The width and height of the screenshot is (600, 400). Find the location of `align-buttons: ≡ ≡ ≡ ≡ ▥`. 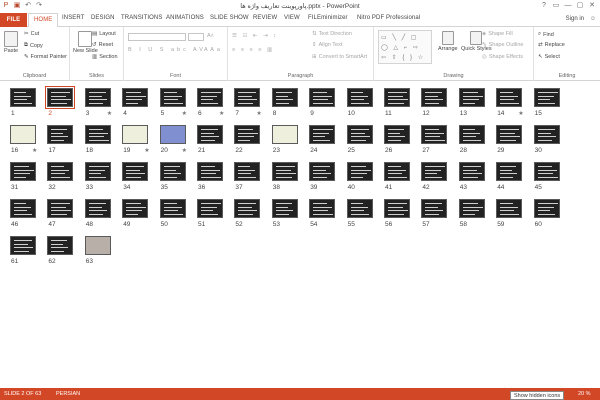

align-buttons: ≡ ≡ ≡ ≡ ▥ is located at coordinates (253, 50).